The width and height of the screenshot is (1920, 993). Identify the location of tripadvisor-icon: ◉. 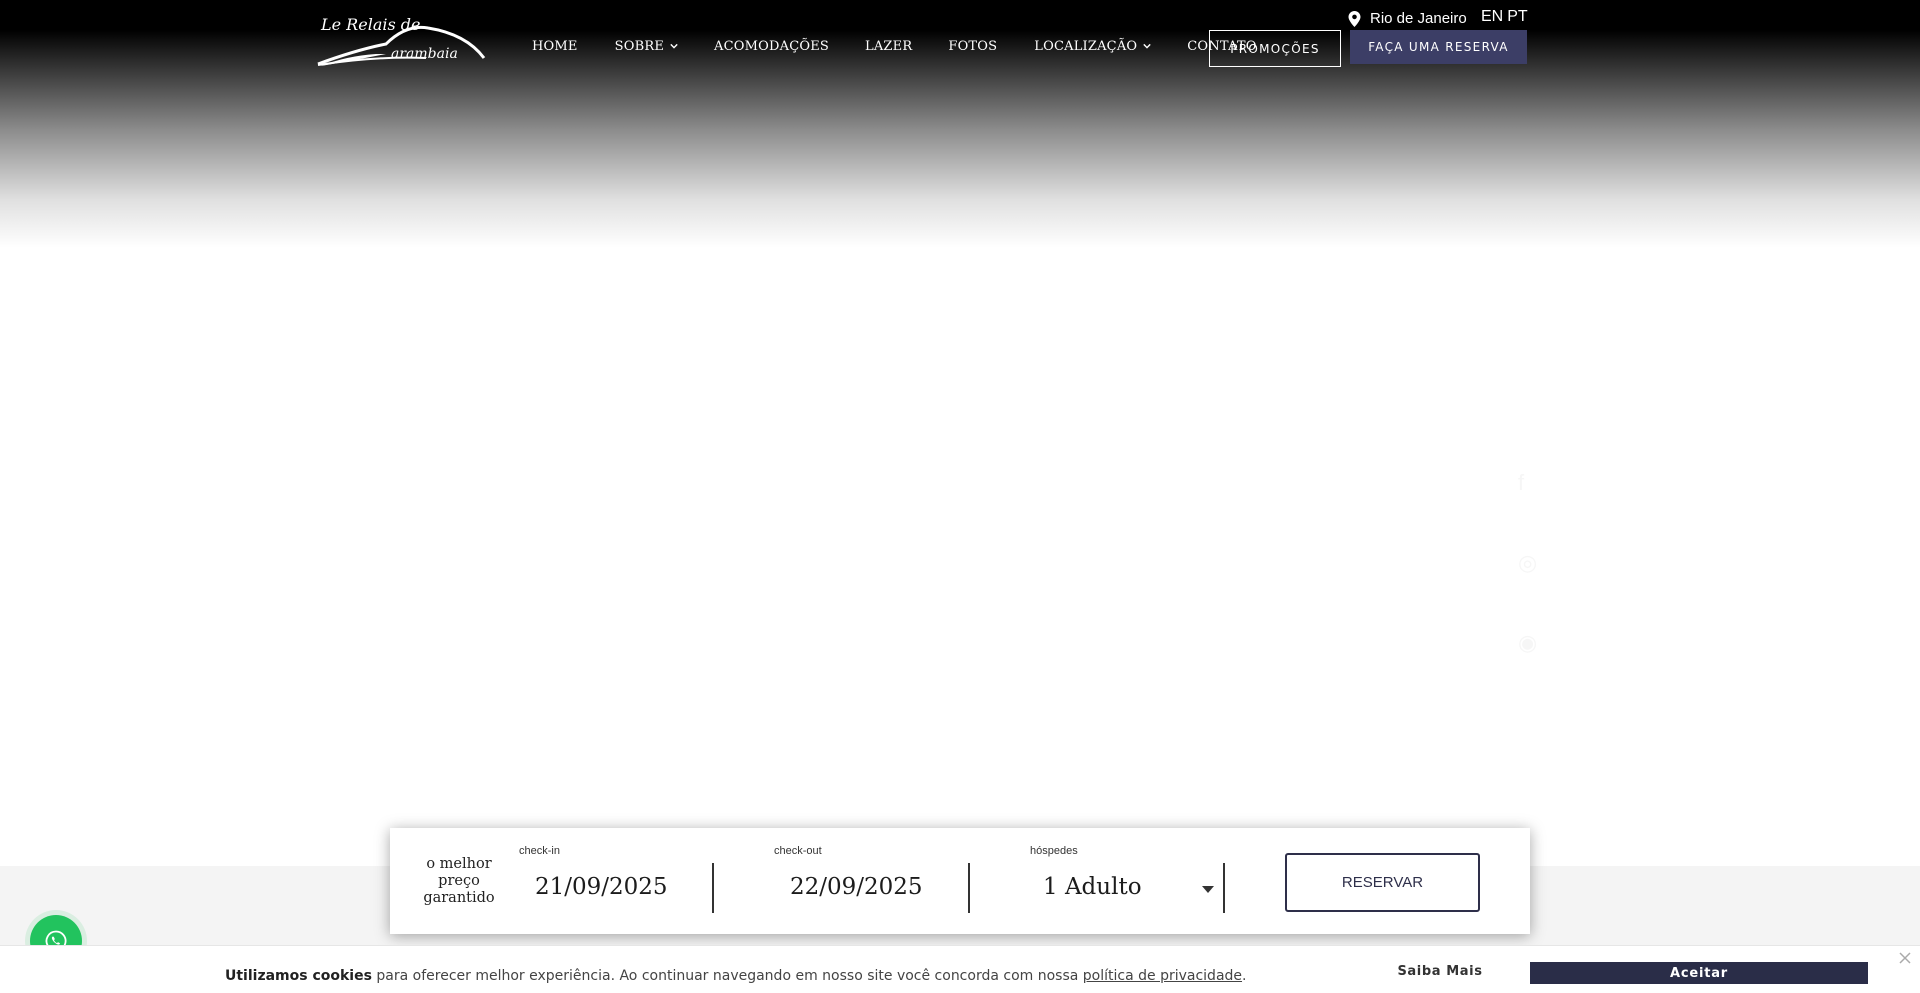
(1527, 643).